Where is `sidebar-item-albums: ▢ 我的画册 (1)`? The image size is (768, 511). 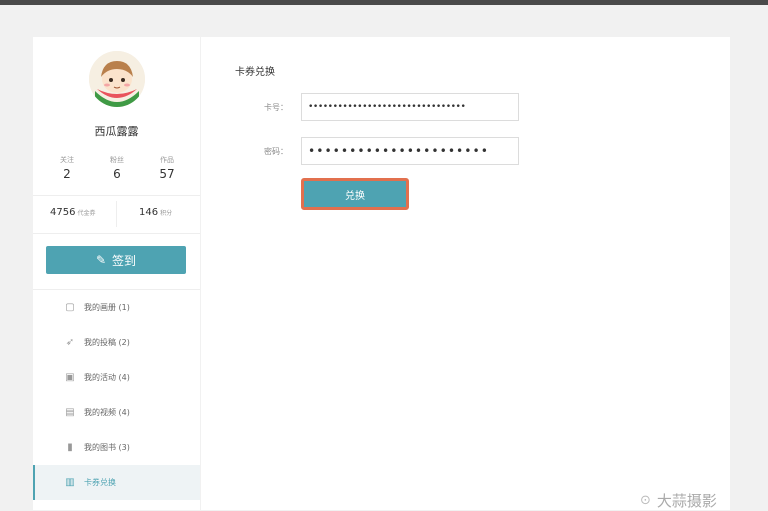
sidebar-item-albums: ▢ 我的画册 (1) is located at coordinates (116, 307).